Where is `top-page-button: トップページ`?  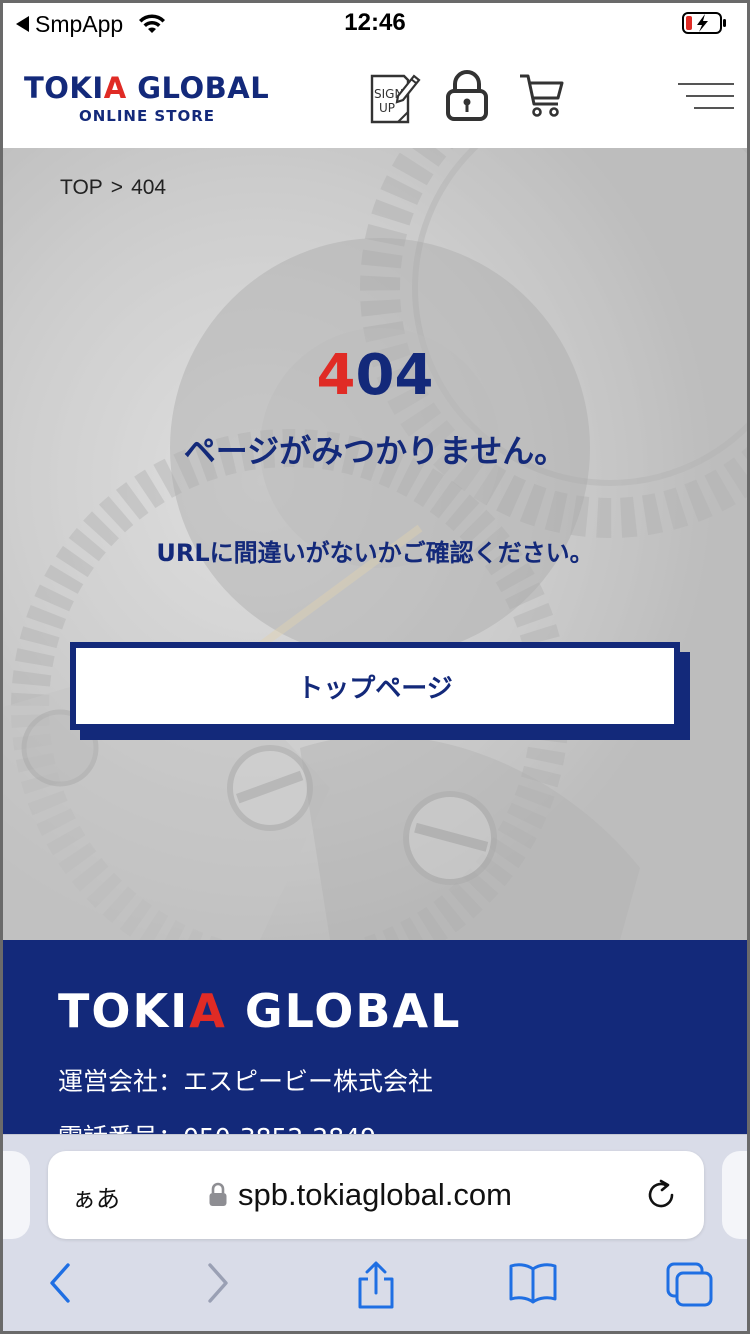
top-page-button: トップページ is located at coordinates (375, 686).